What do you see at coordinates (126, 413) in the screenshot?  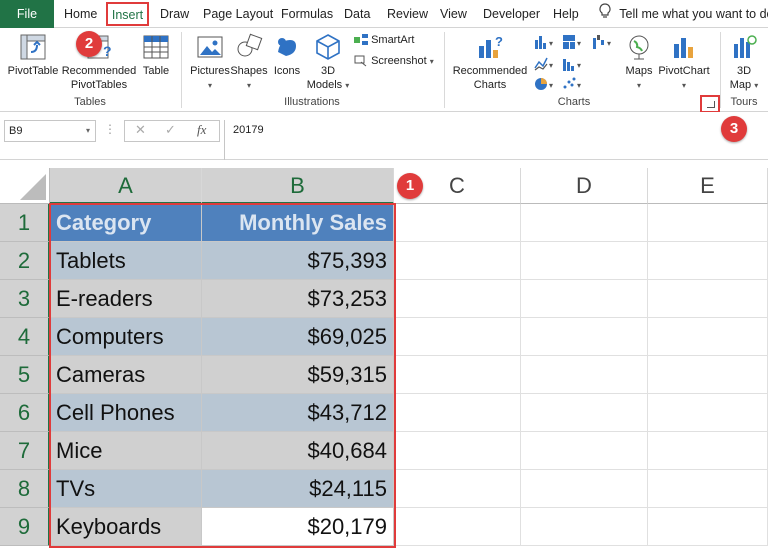 I see `table-row-category: Cell Phones` at bounding box center [126, 413].